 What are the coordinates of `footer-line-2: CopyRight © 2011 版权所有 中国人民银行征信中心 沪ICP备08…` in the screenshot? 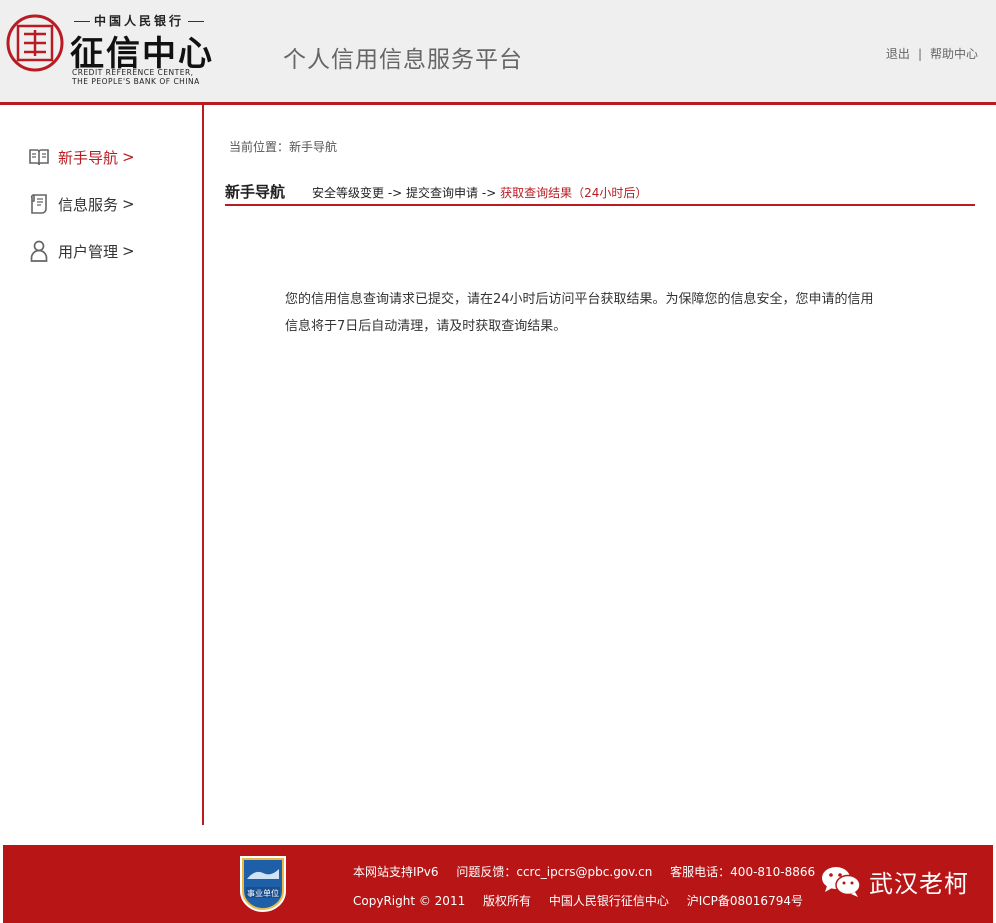 It's located at (585, 900).